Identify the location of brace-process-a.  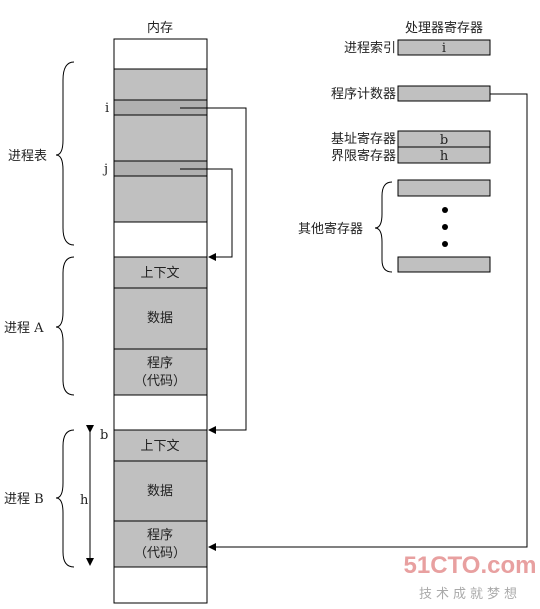
(65, 326).